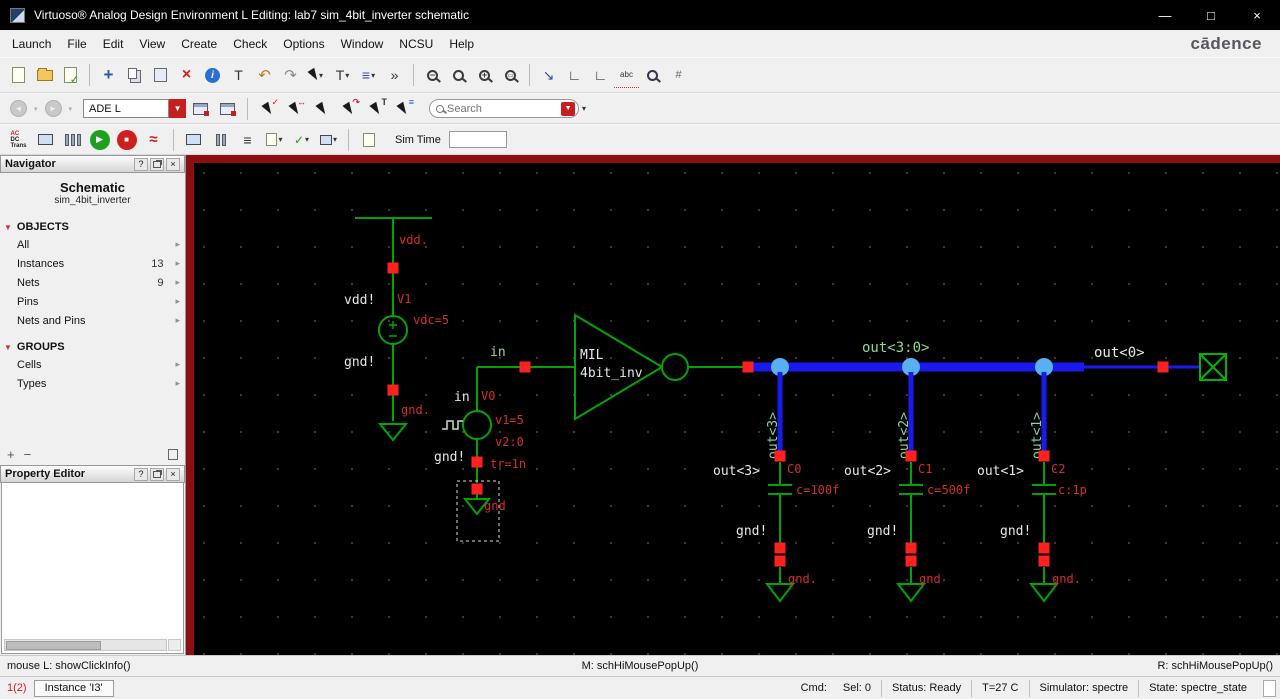 The width and height of the screenshot is (1280, 699). What do you see at coordinates (264, 75) in the screenshot?
I see `undo-icon: ↶` at bounding box center [264, 75].